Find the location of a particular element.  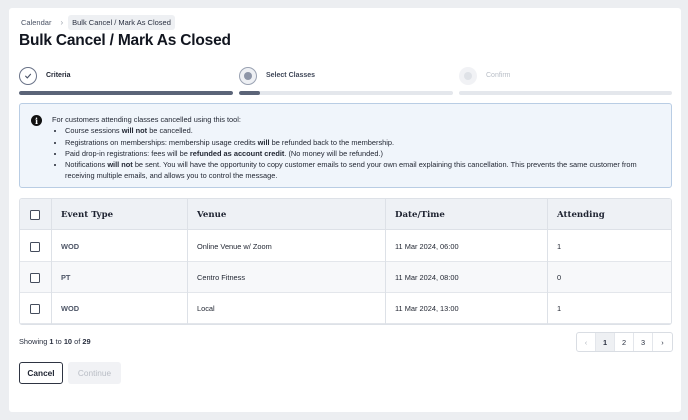

breadcrumb-calendar-link: Calendar is located at coordinates (36, 22).